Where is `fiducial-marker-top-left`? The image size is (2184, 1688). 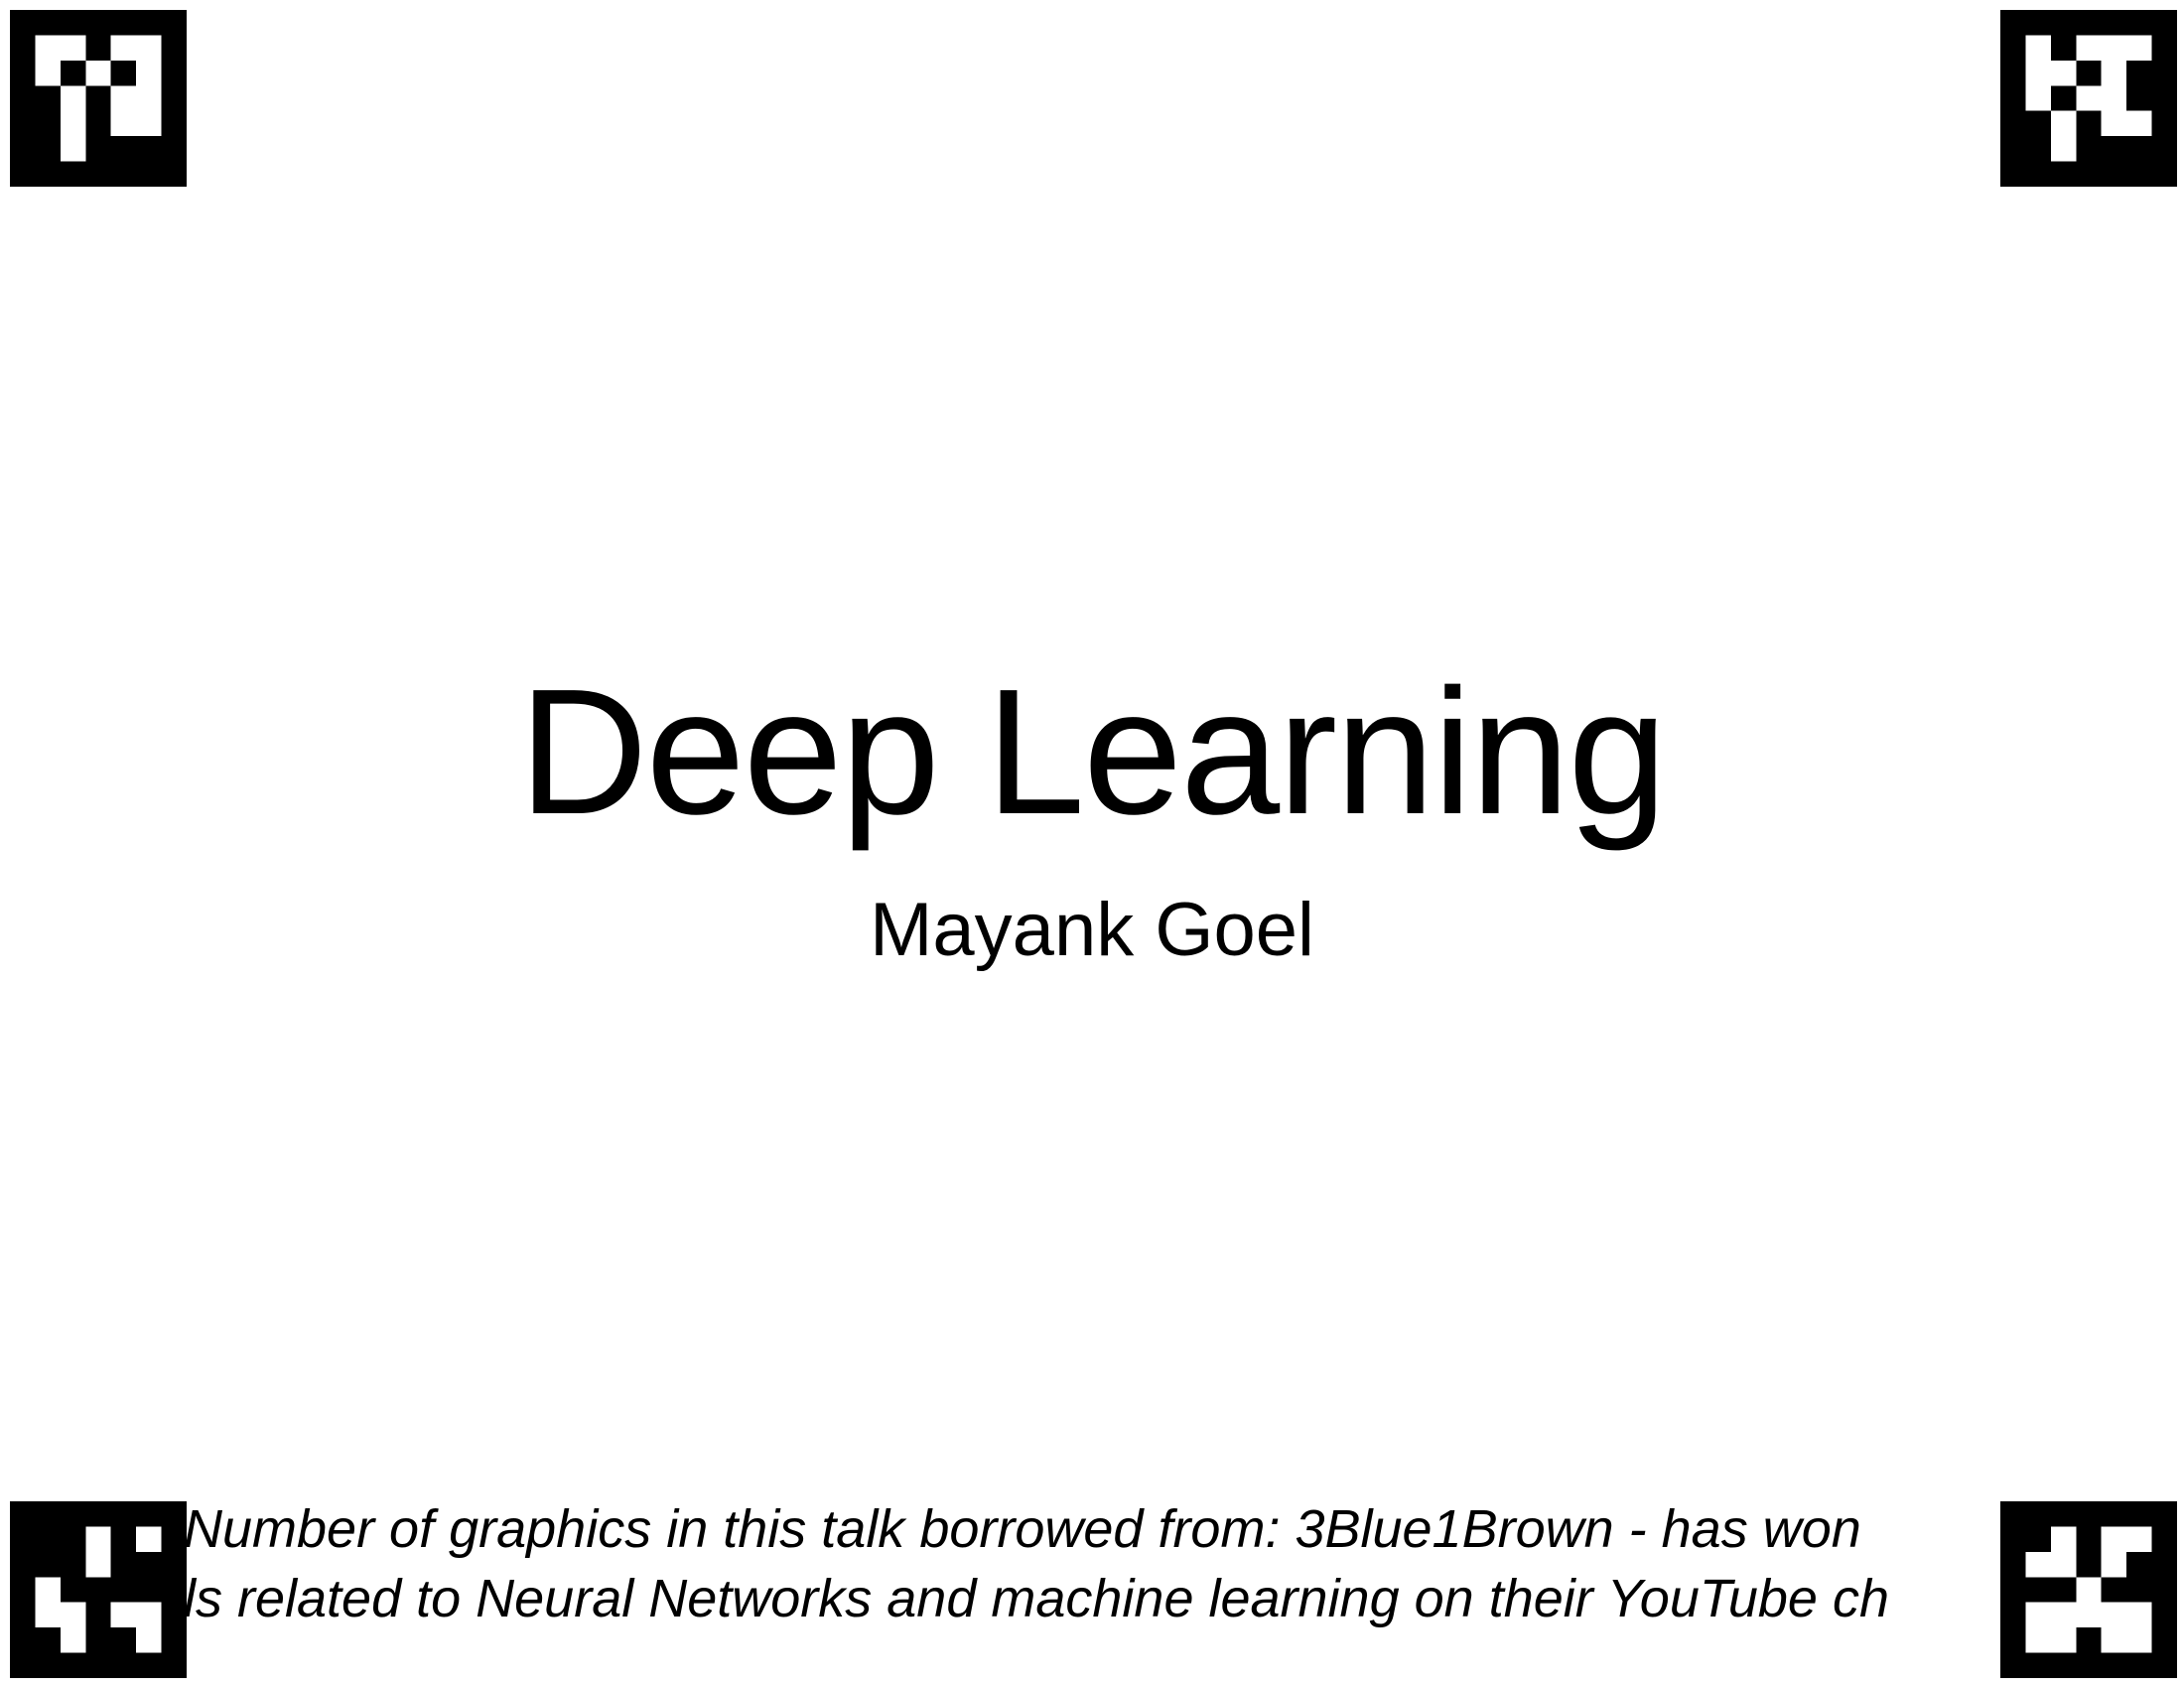 fiducial-marker-top-left is located at coordinates (98, 98).